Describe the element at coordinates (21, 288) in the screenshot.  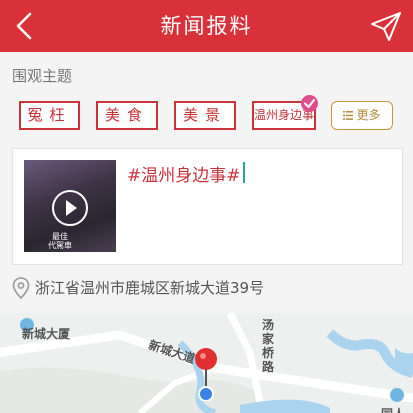
I see `location-pin-icon` at that location.